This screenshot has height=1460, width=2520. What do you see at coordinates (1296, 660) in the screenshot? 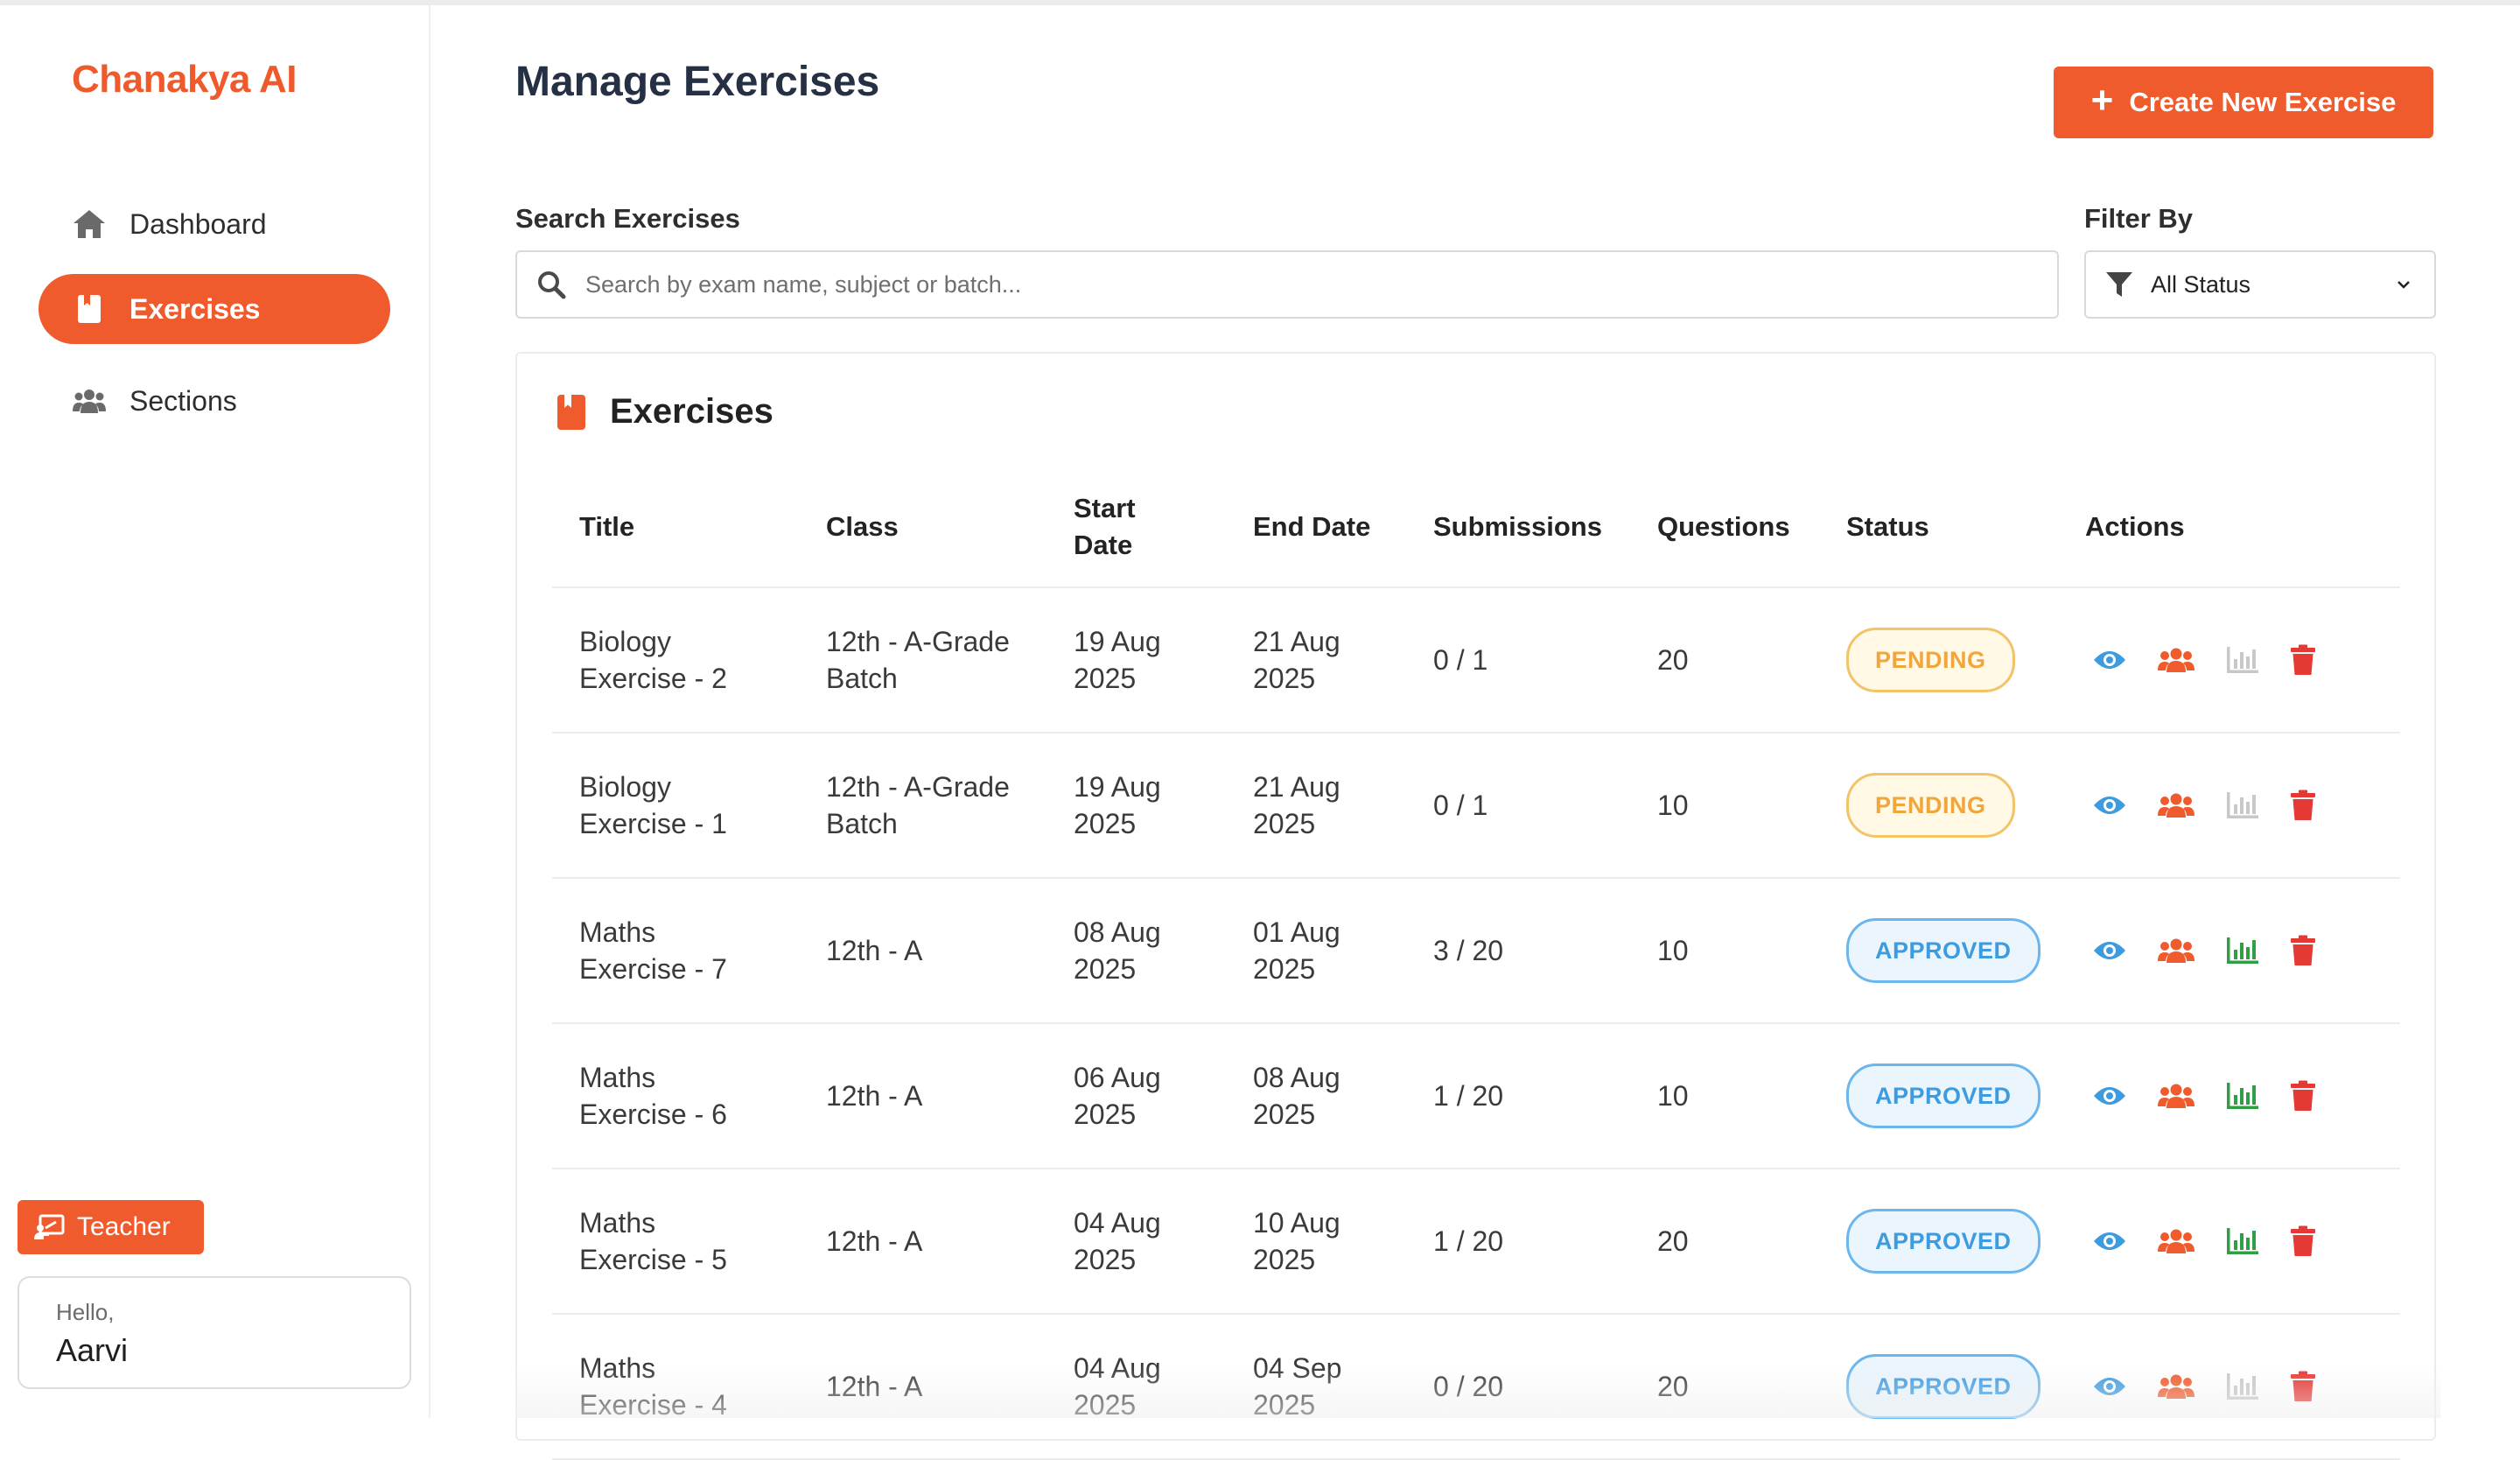
I see `end-date-text: 21 Aug 2025` at bounding box center [1296, 660].